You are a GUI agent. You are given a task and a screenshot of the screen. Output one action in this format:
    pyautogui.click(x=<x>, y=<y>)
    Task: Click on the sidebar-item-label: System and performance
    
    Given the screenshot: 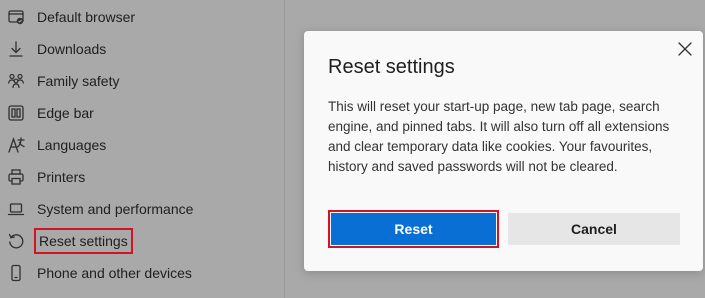 What is the action you would take?
    pyautogui.click(x=115, y=209)
    